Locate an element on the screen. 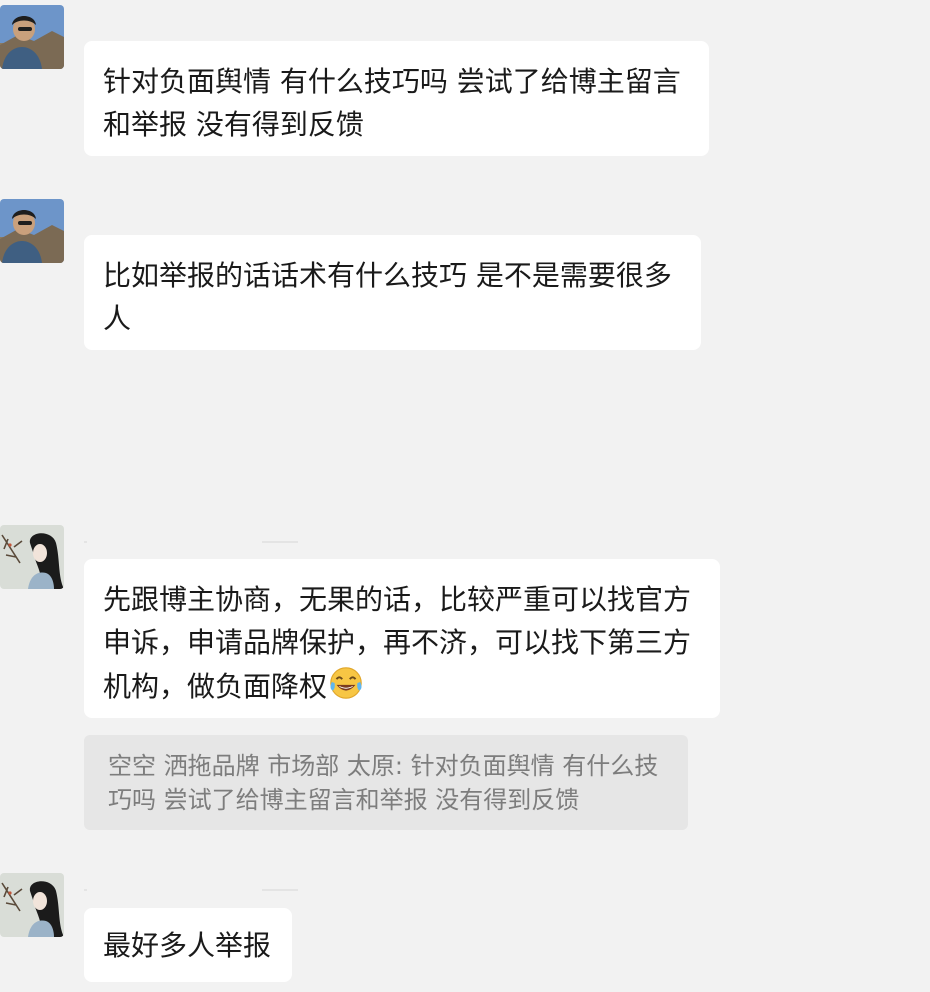  message-bubble: 最好多人举报 is located at coordinates (188, 945).